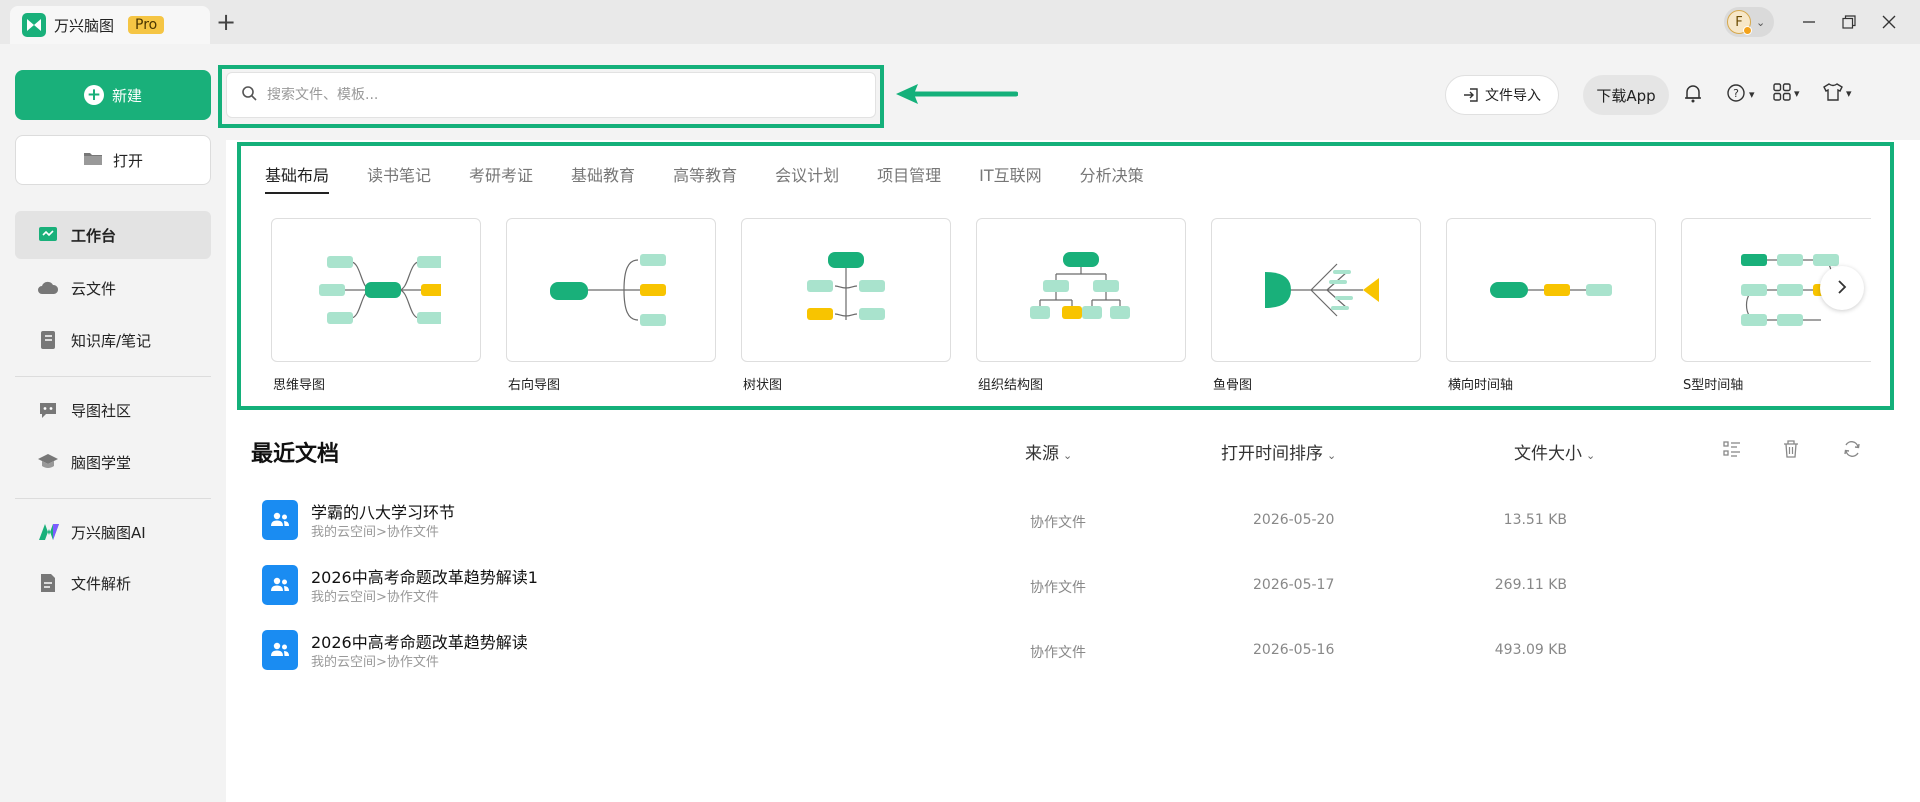  What do you see at coordinates (547, 95) in the screenshot?
I see `search-input` at bounding box center [547, 95].